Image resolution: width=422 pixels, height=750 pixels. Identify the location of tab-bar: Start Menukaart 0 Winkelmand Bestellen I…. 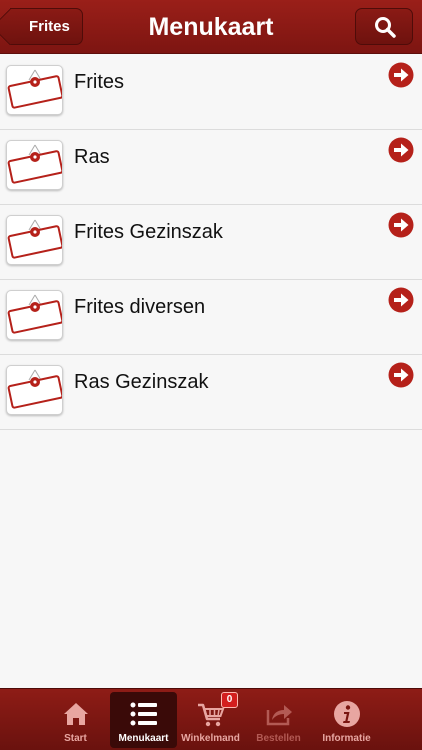
(211, 719).